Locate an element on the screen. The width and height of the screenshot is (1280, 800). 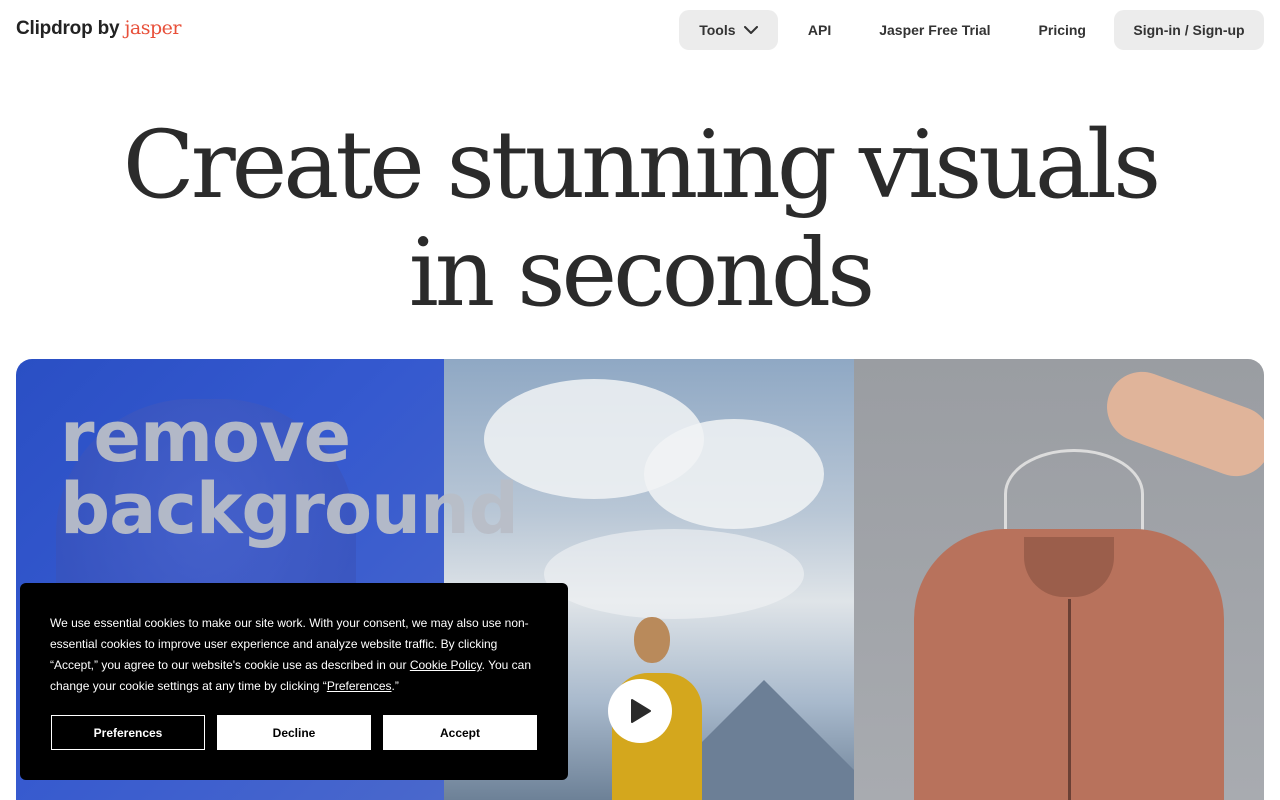
play-button is located at coordinates (640, 711).